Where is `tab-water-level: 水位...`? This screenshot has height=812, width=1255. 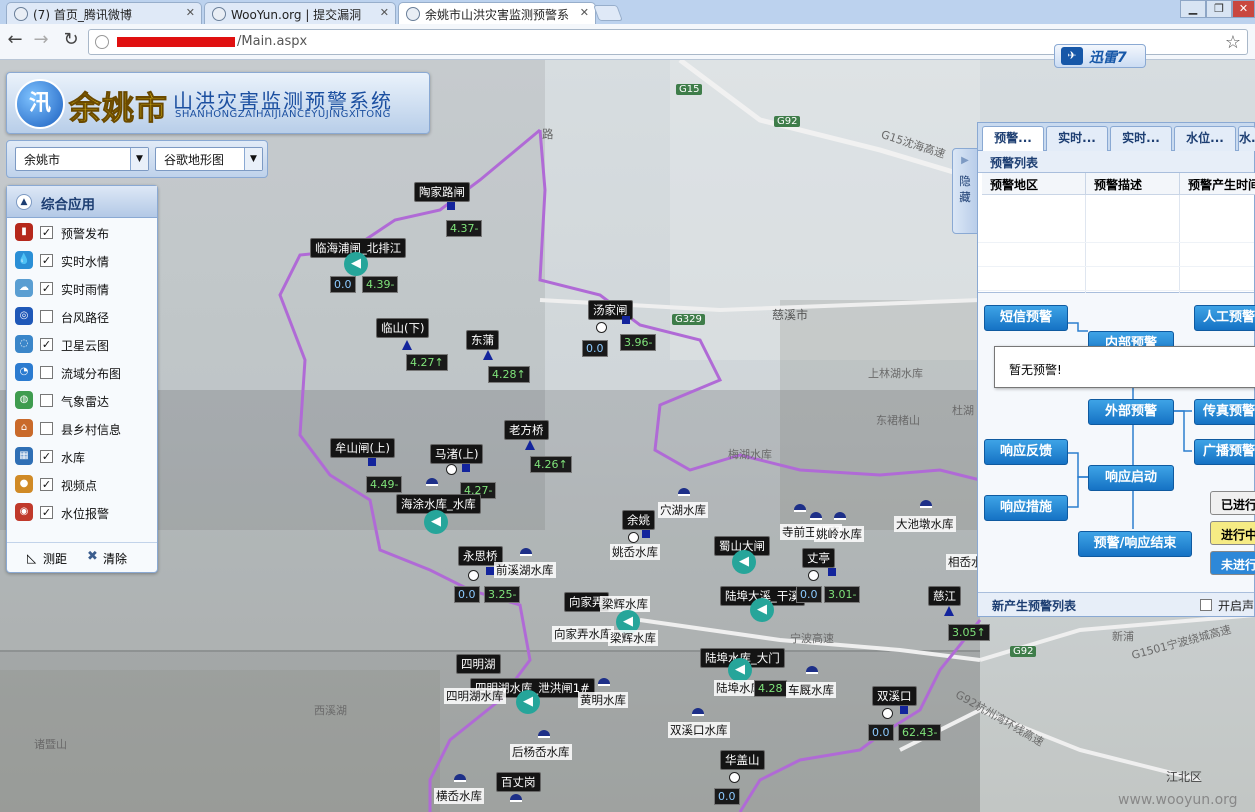
tab-water-level: 水位... is located at coordinates (1205, 138).